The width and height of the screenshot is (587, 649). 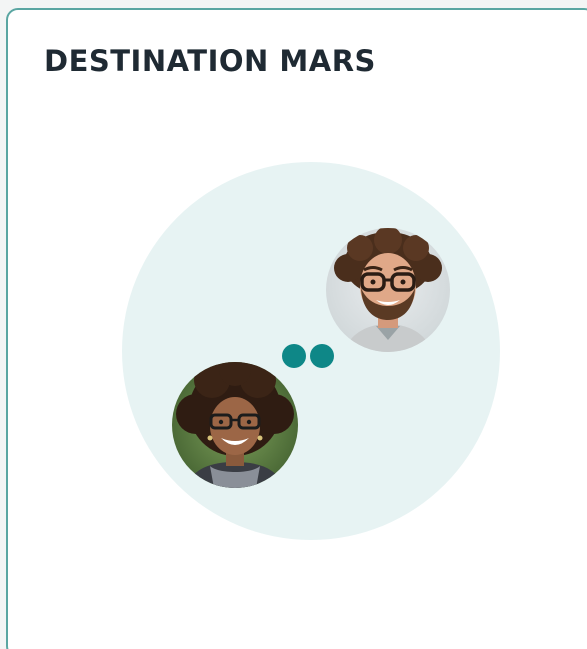 I want to click on man-avatar-icon, so click(x=388, y=290).